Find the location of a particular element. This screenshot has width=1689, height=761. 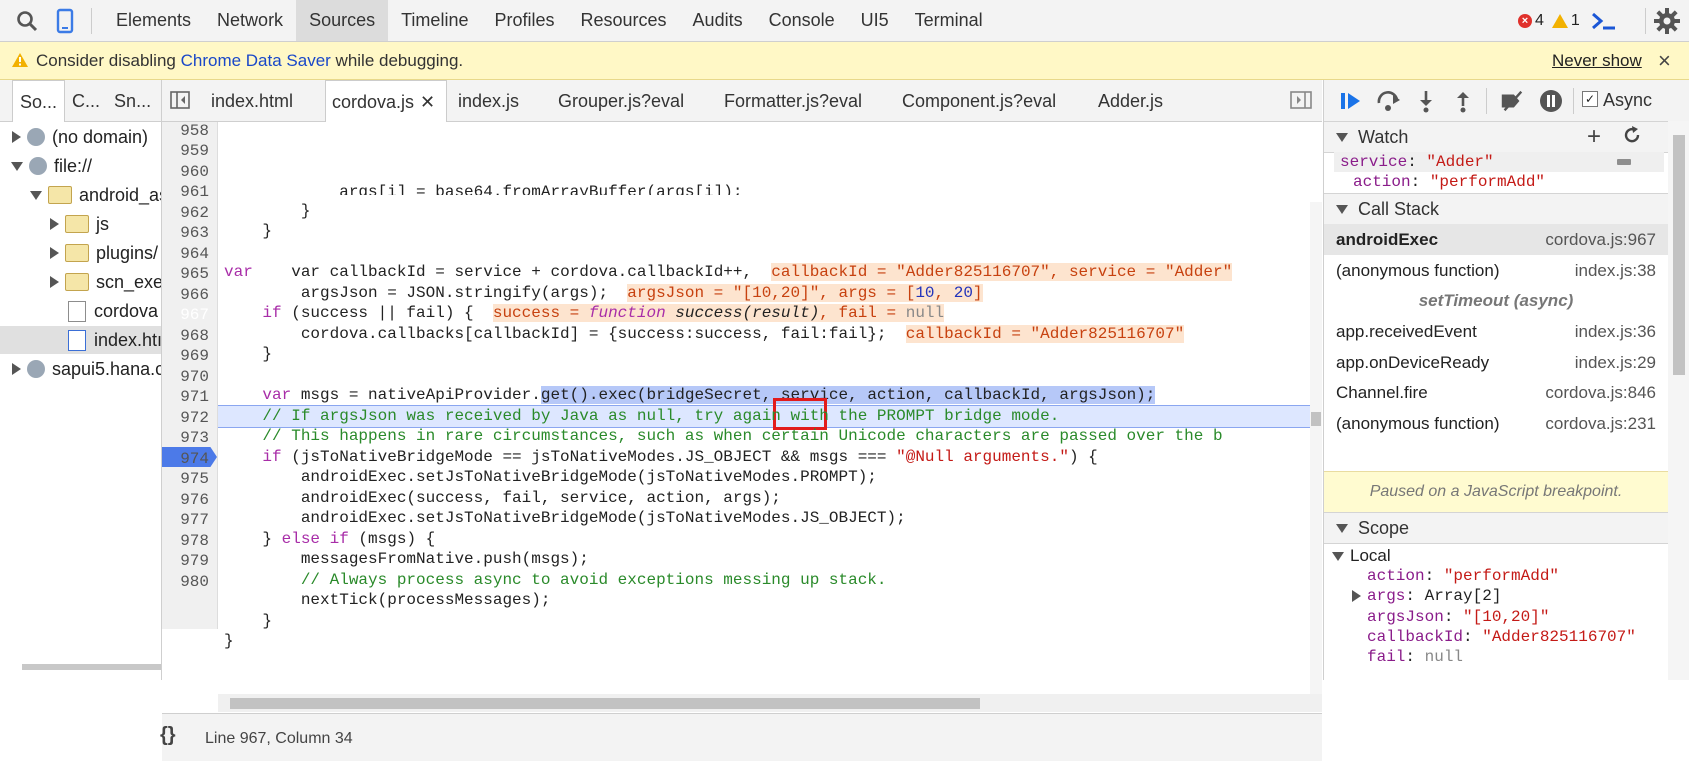

tree-item-android-assets: android_as is located at coordinates (80, 195).